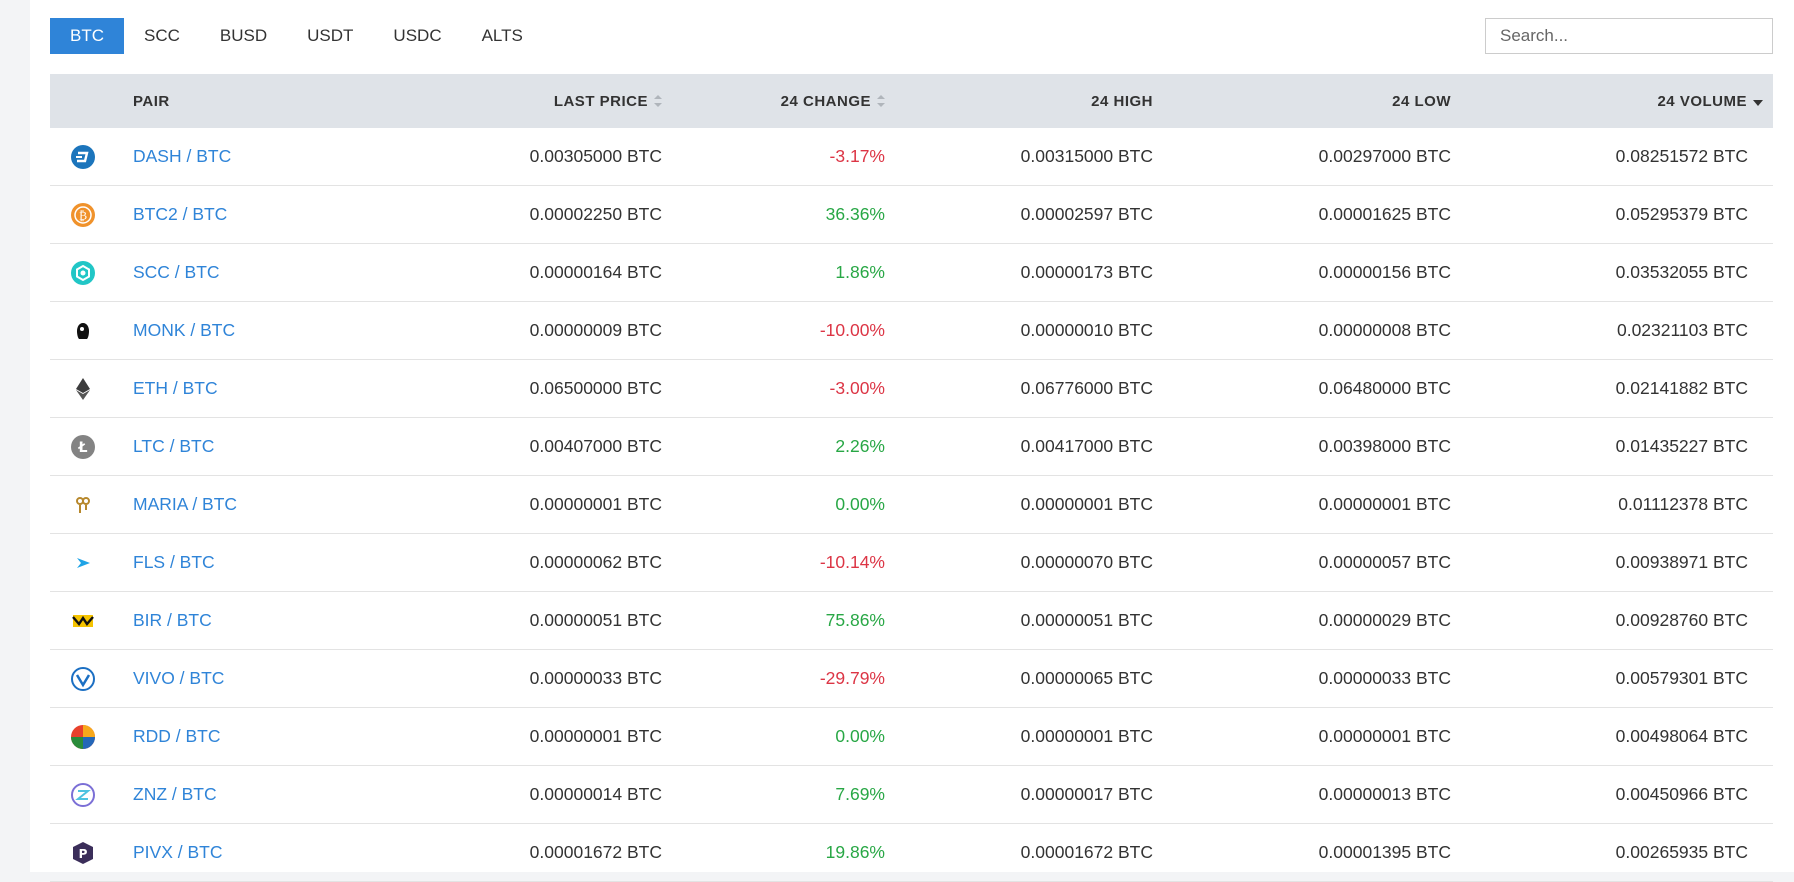  I want to click on last-price: 0.00001672 BTC, so click(595, 852).